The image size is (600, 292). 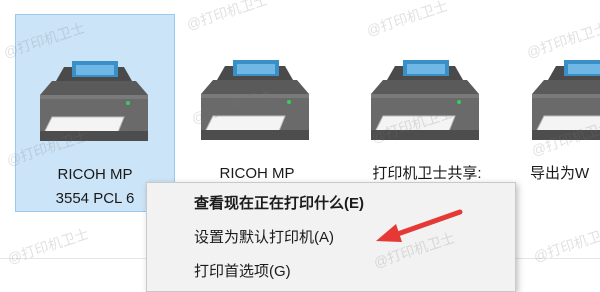 I want to click on annotation-arrow-icon, so click(x=419, y=225).